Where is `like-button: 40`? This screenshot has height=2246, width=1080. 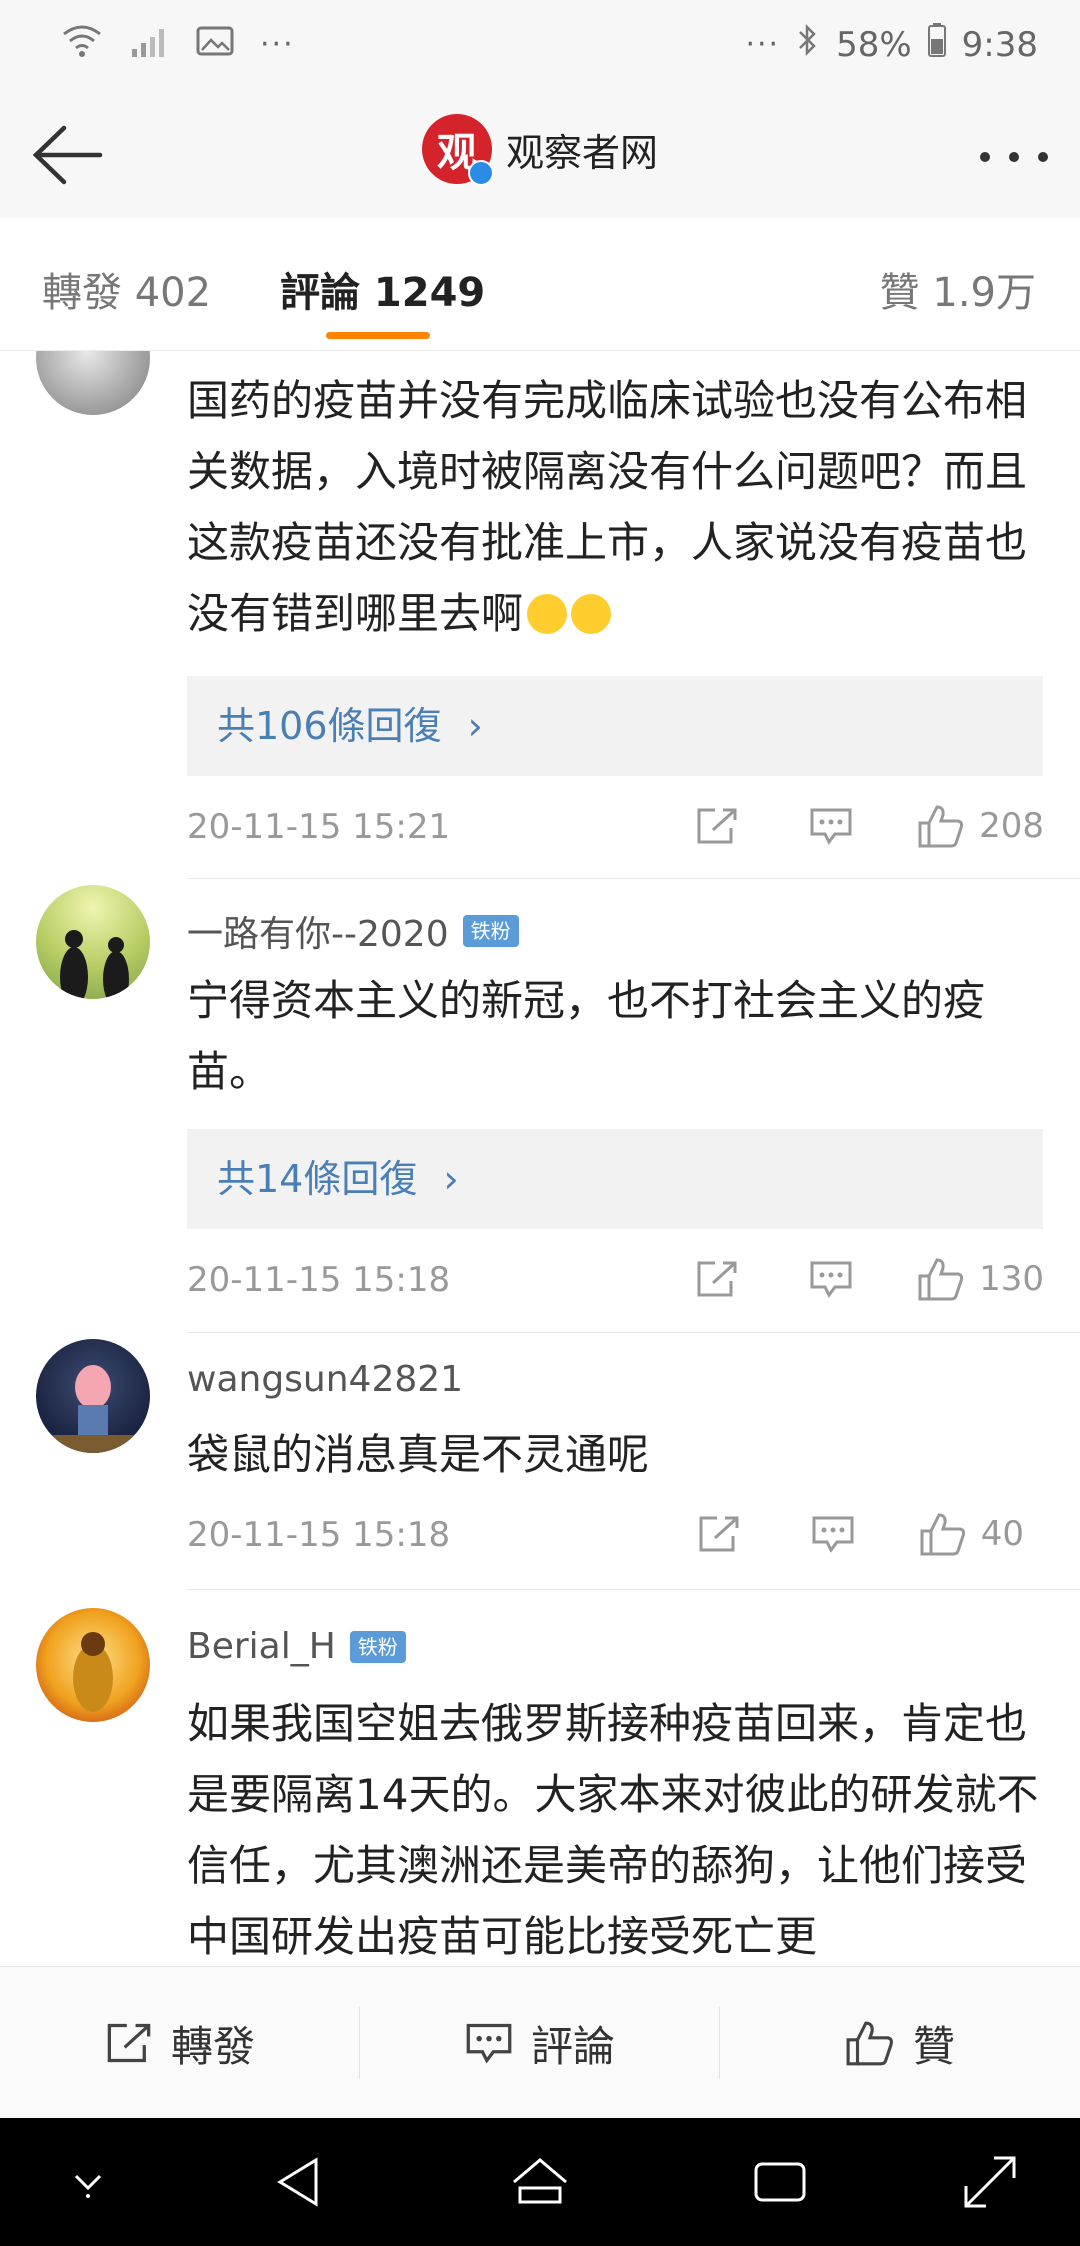
like-button: 40 is located at coordinates (971, 1534).